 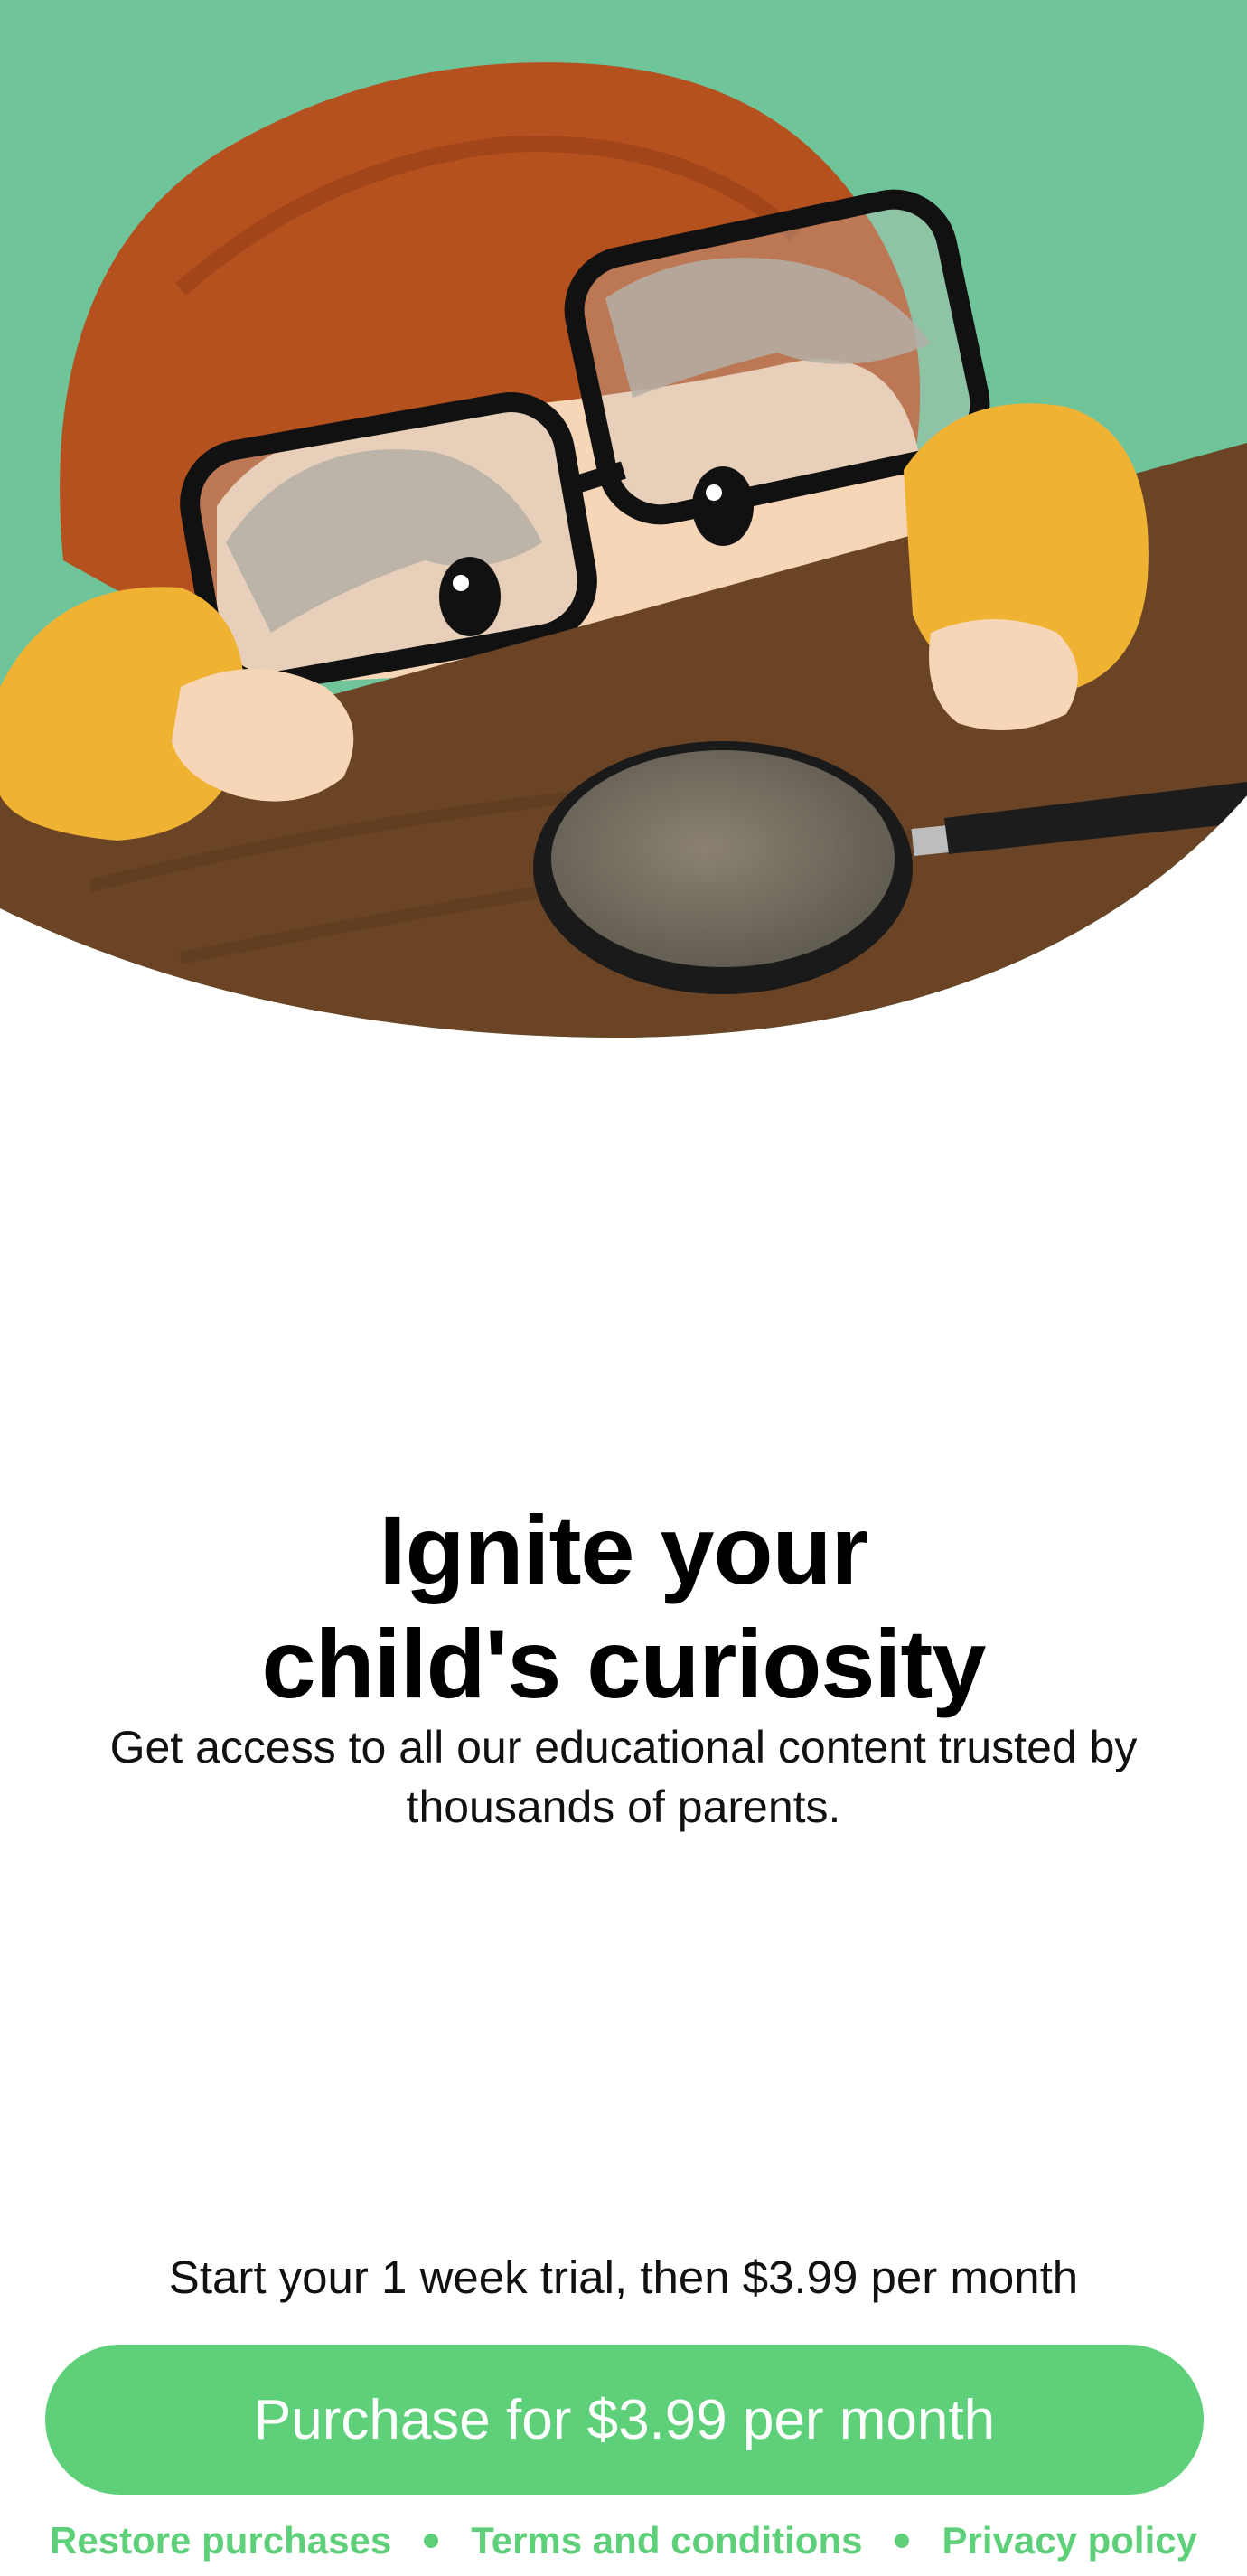 I want to click on purchase-button: Purchase for $3.99 per month, so click(x=624, y=2420).